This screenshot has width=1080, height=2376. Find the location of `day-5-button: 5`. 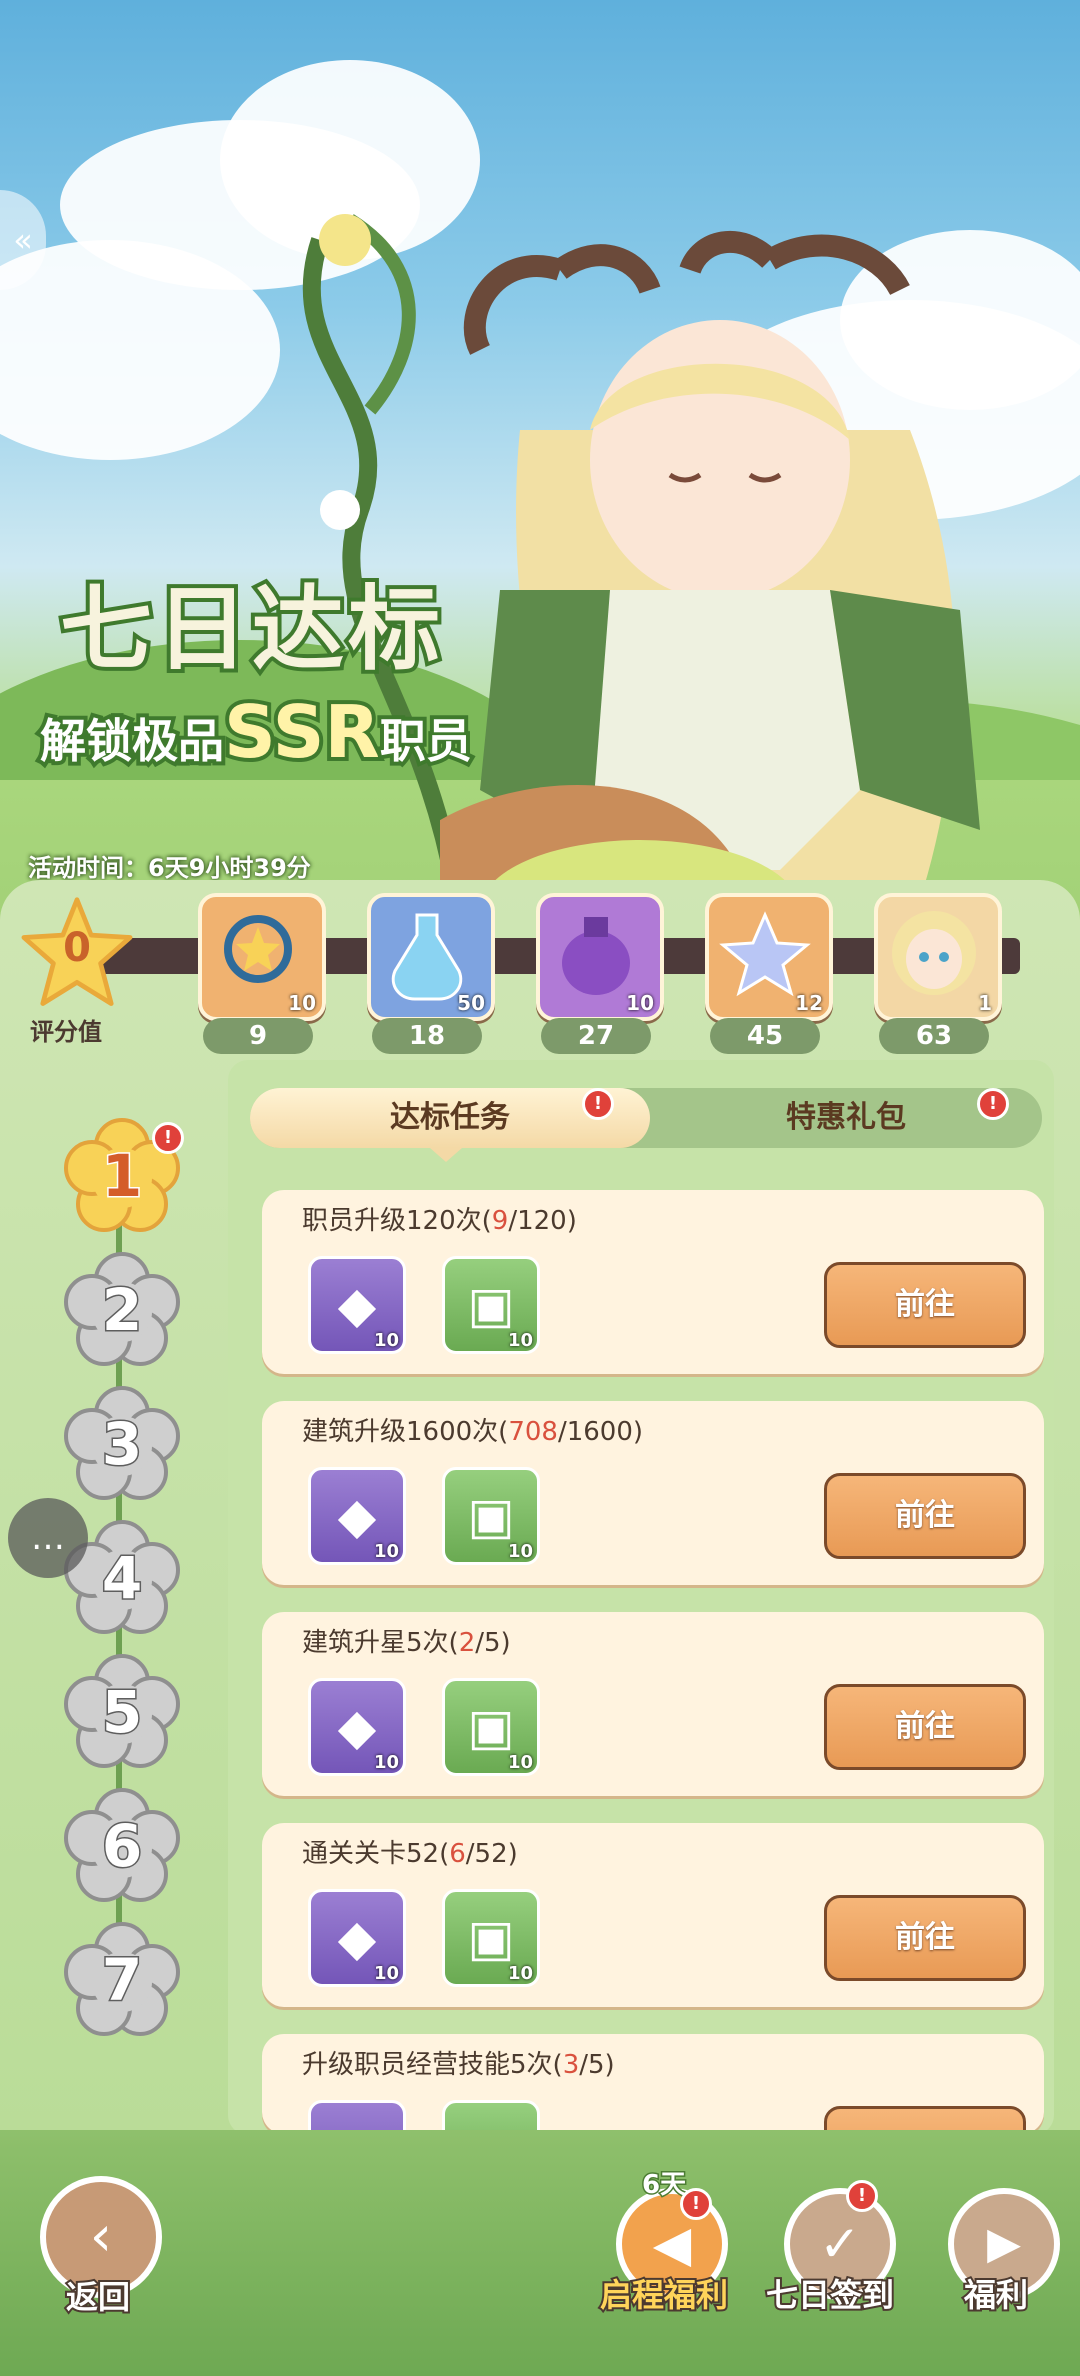

day-5-button: 5 is located at coordinates (122, 1712).